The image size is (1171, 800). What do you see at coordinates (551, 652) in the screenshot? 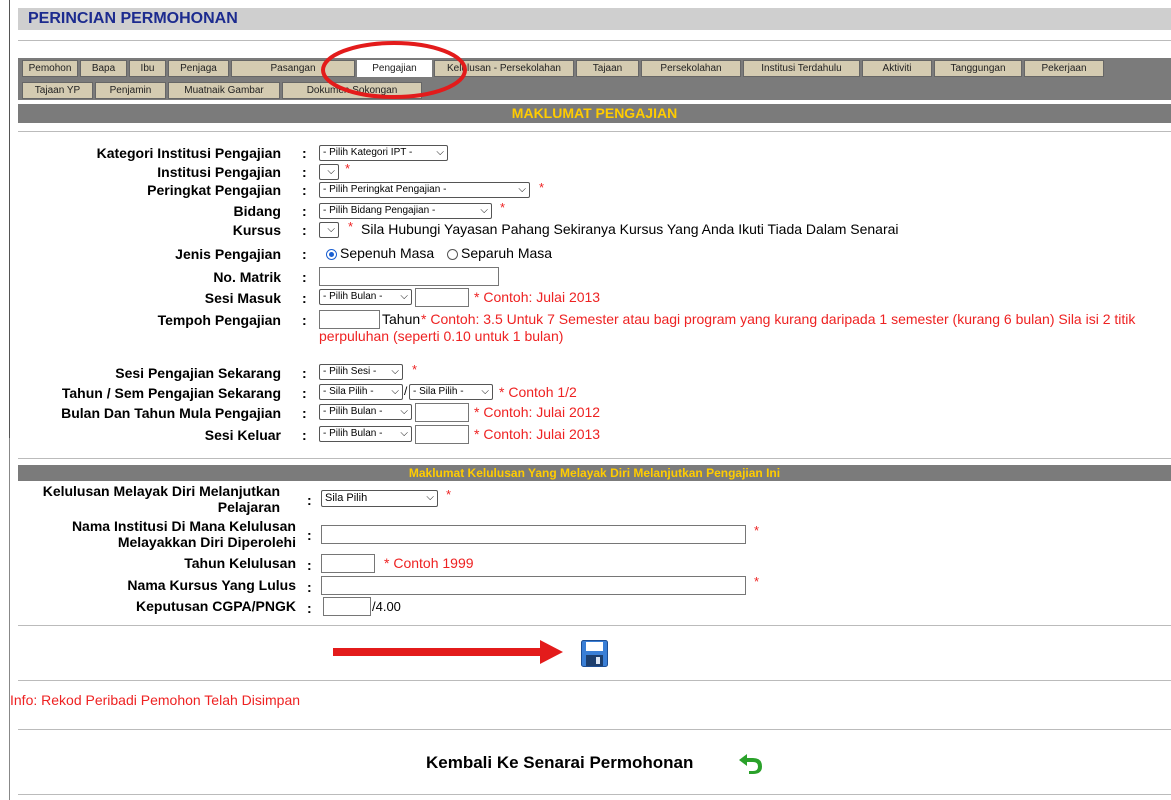
I see `arrow-head` at bounding box center [551, 652].